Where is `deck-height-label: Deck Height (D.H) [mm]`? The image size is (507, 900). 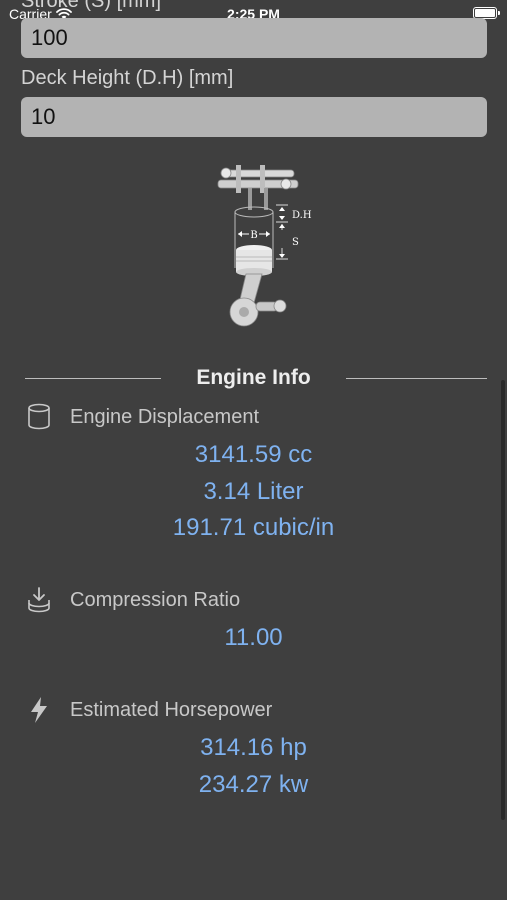 deck-height-label: Deck Height (D.H) [mm] is located at coordinates (127, 78).